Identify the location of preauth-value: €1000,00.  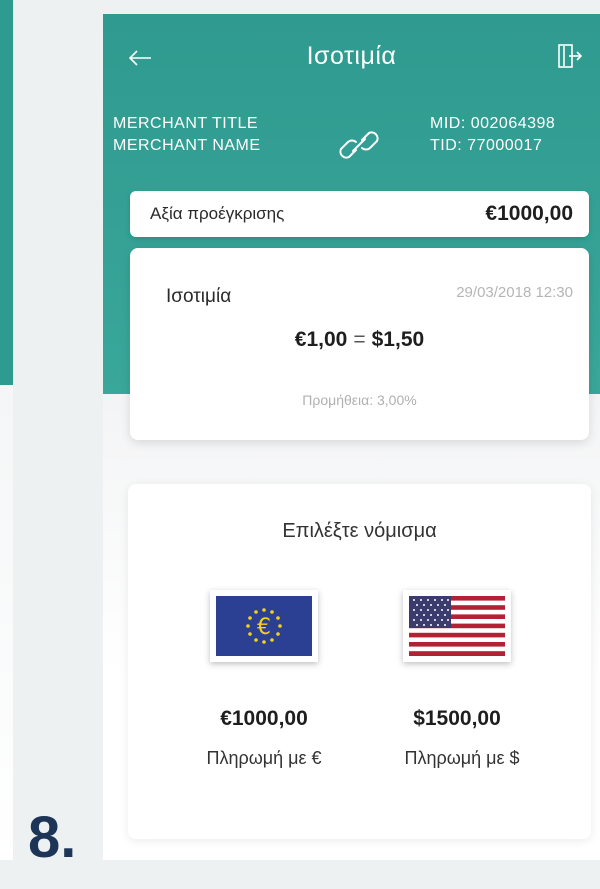
(529, 213).